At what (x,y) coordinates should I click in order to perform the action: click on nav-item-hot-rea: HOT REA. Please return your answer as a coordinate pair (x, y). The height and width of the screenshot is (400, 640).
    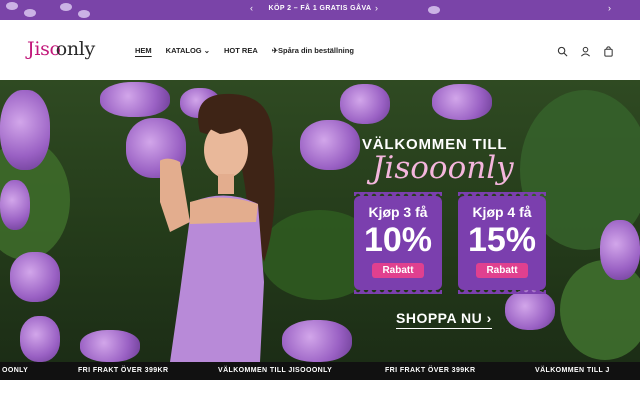
    Looking at the image, I should click on (241, 50).